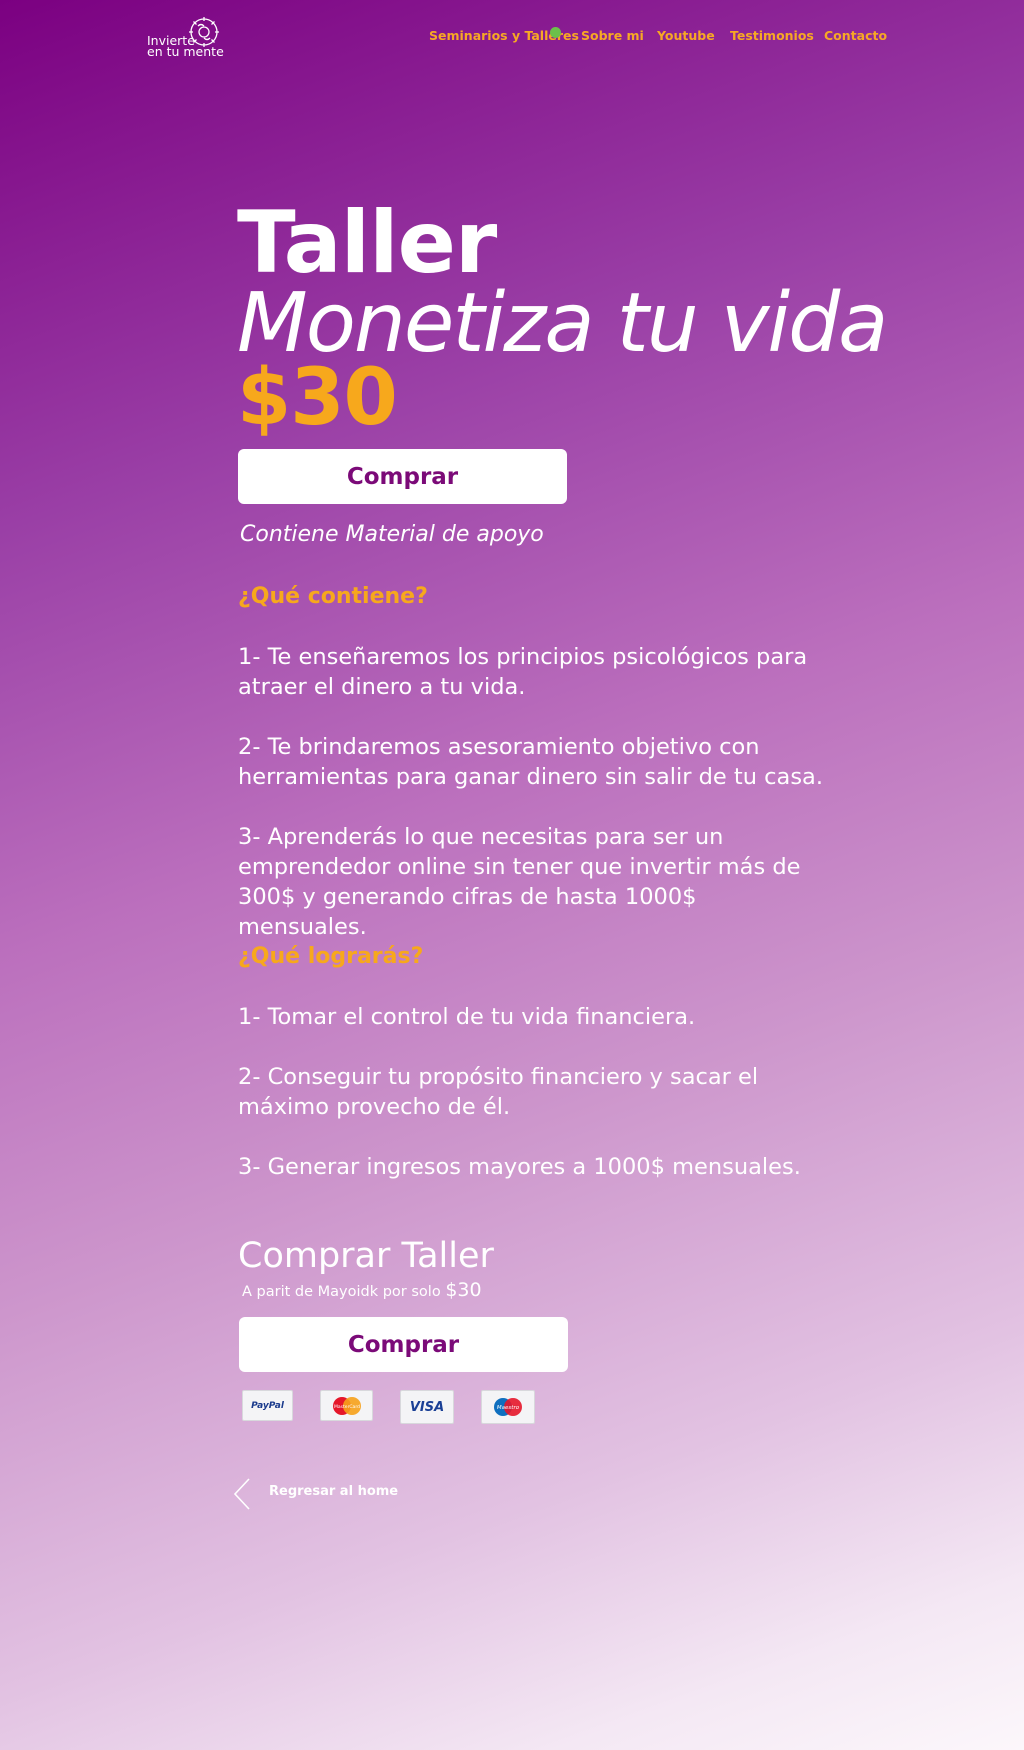  I want to click on material-note: Contiene Material de apoyo, so click(392, 534).